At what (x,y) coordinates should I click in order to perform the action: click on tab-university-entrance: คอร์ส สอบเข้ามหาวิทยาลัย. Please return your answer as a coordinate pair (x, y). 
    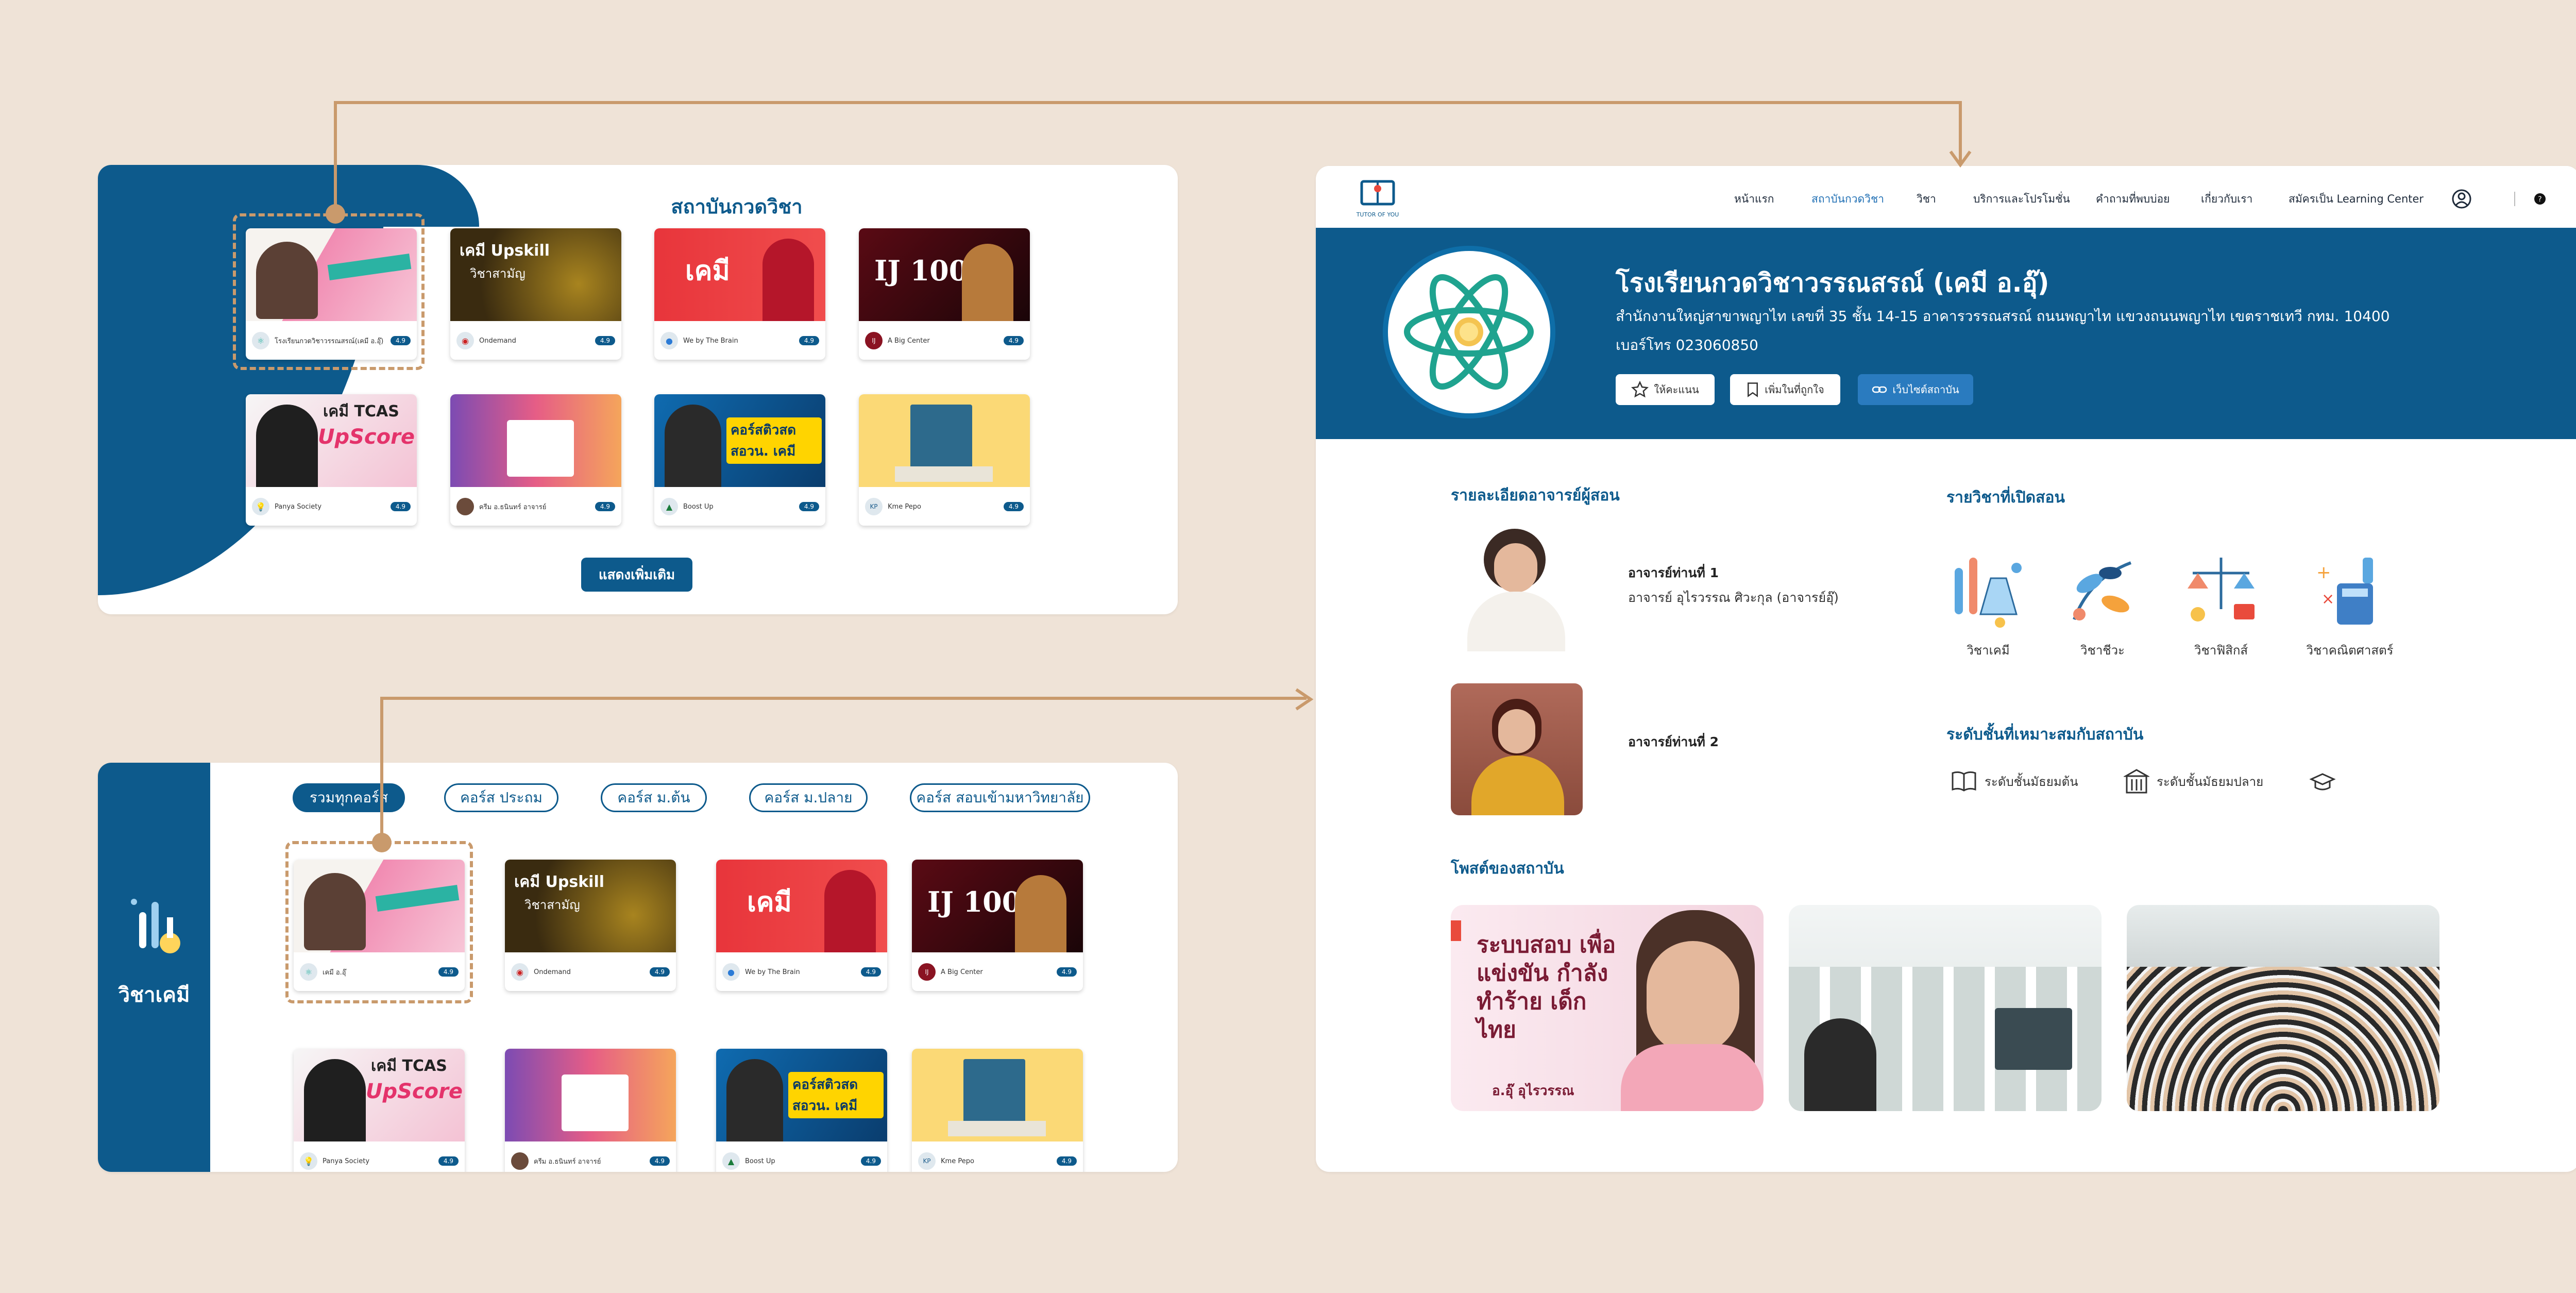
    Looking at the image, I should click on (1000, 797).